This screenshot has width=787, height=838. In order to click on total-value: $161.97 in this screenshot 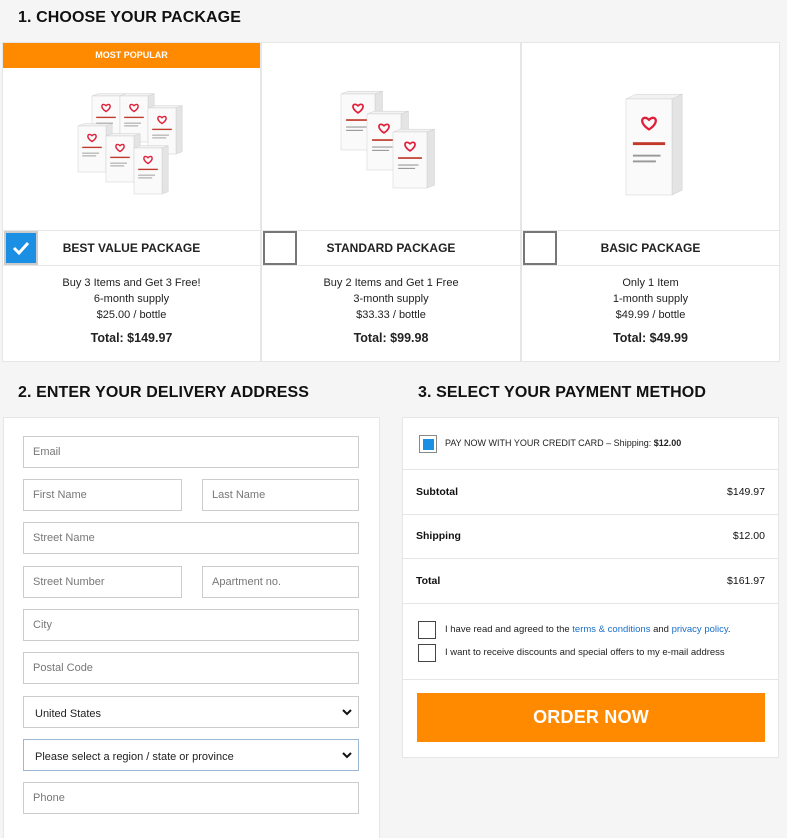, I will do `click(746, 581)`.